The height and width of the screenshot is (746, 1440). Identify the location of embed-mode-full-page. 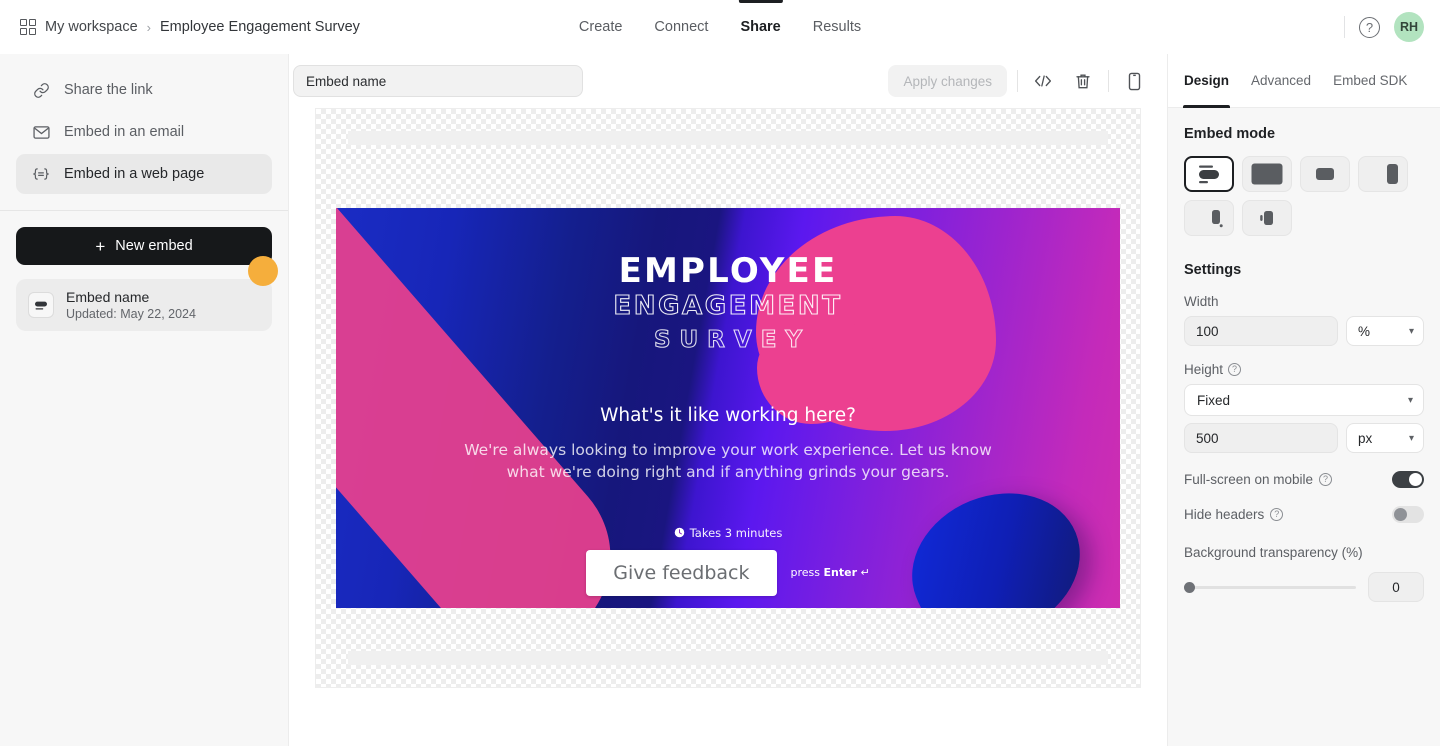
(1267, 174).